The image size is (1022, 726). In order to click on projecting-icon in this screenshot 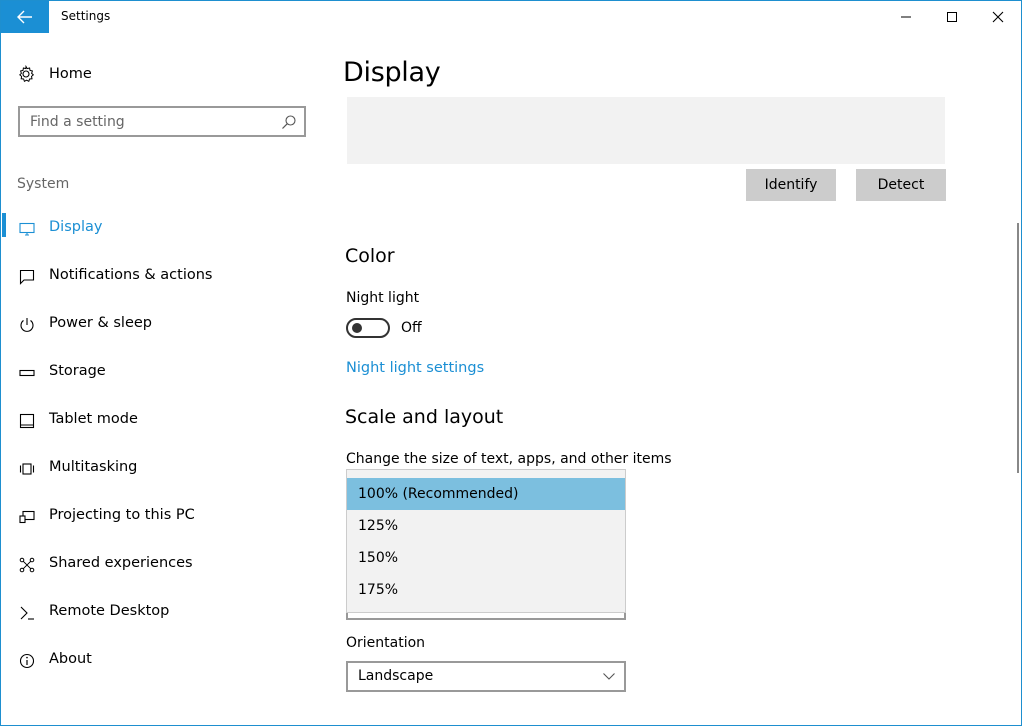, I will do `click(27, 517)`.